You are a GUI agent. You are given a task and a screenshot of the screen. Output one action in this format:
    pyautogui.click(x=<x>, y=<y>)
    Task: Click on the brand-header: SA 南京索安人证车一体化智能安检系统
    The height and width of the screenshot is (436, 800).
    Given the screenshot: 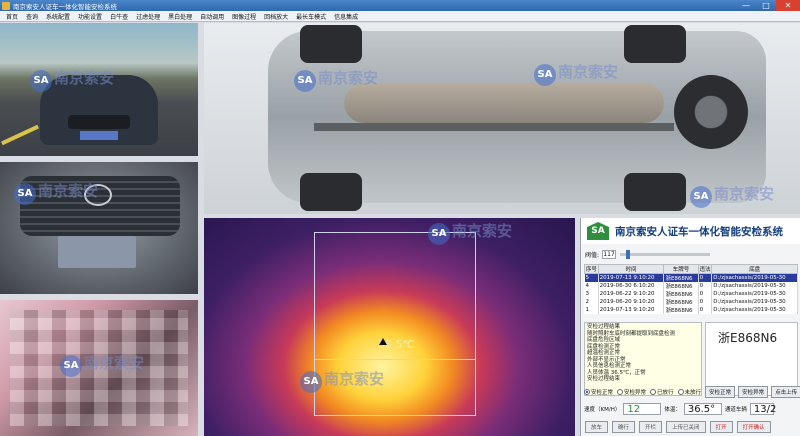 What is the action you would take?
    pyautogui.click(x=690, y=231)
    